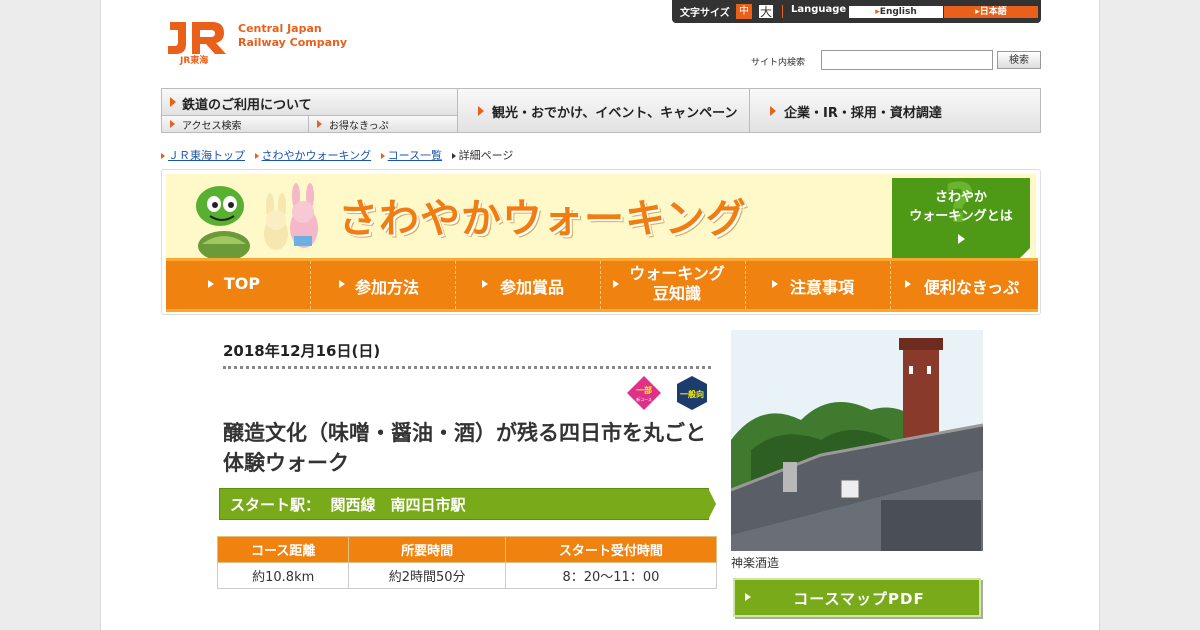  Describe the element at coordinates (317, 155) in the screenshot. I see `breadcrumb-link-walking: さわやかウォーキング` at that location.